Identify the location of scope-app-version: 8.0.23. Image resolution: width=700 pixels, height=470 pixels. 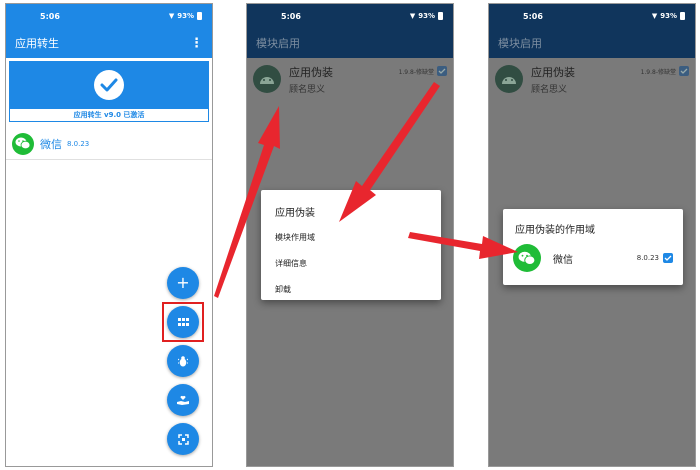
(647, 258).